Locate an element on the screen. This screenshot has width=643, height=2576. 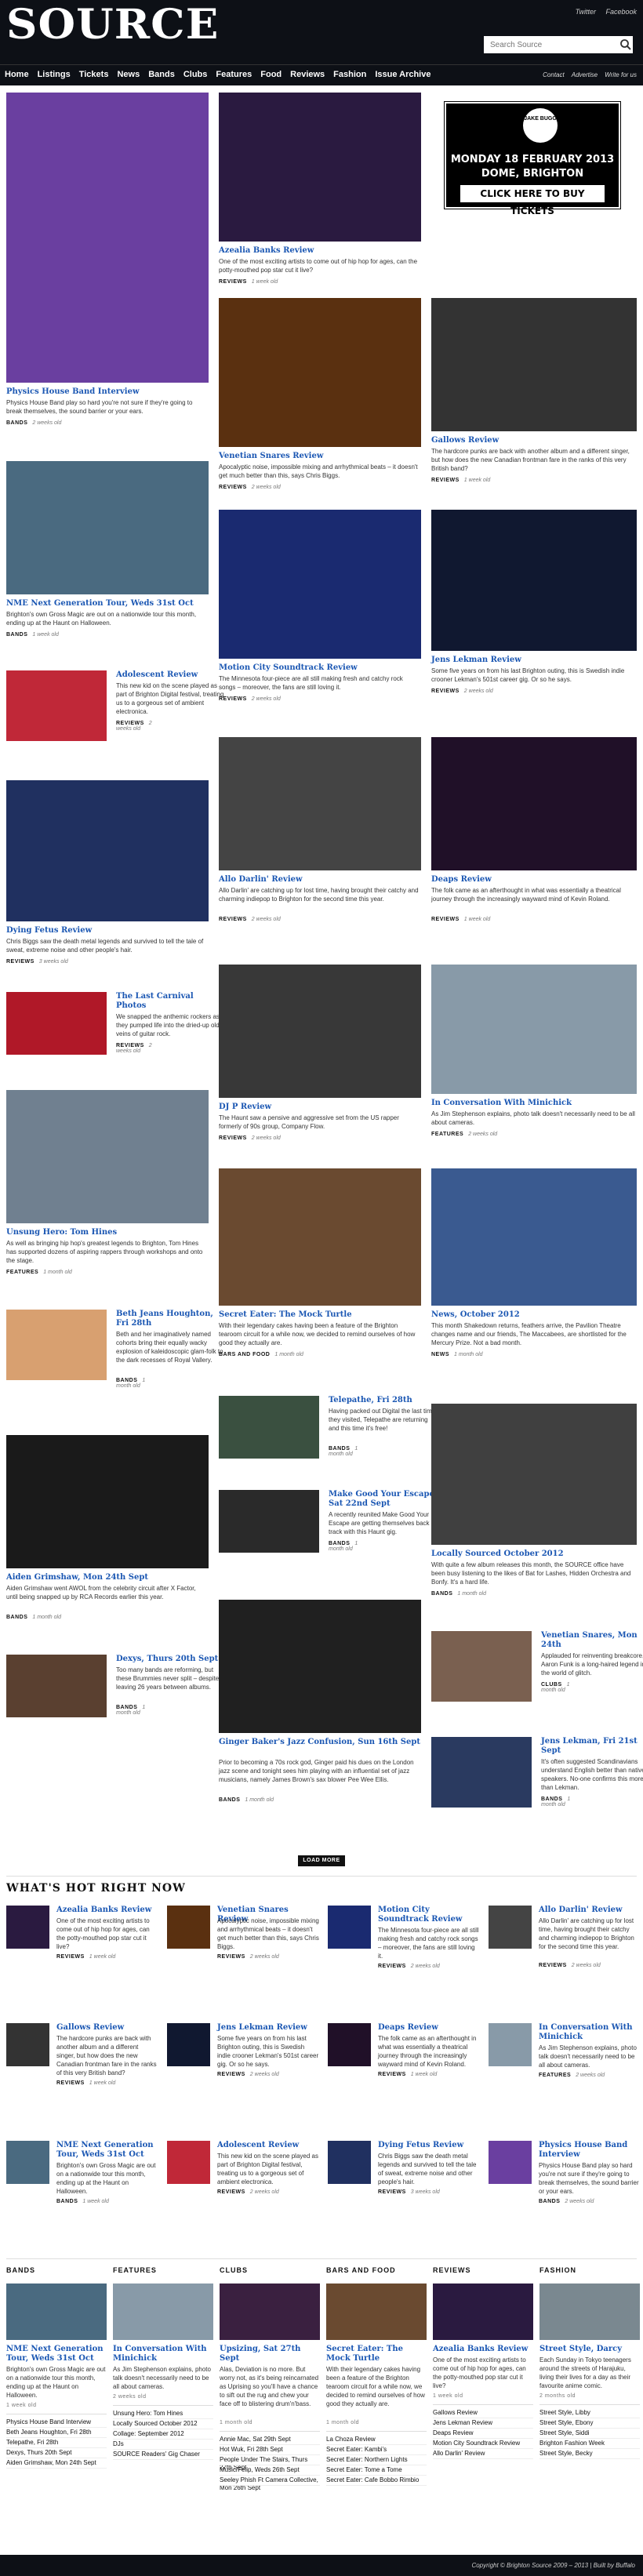
column-title: Street Style, Darcy is located at coordinates (590, 2349).